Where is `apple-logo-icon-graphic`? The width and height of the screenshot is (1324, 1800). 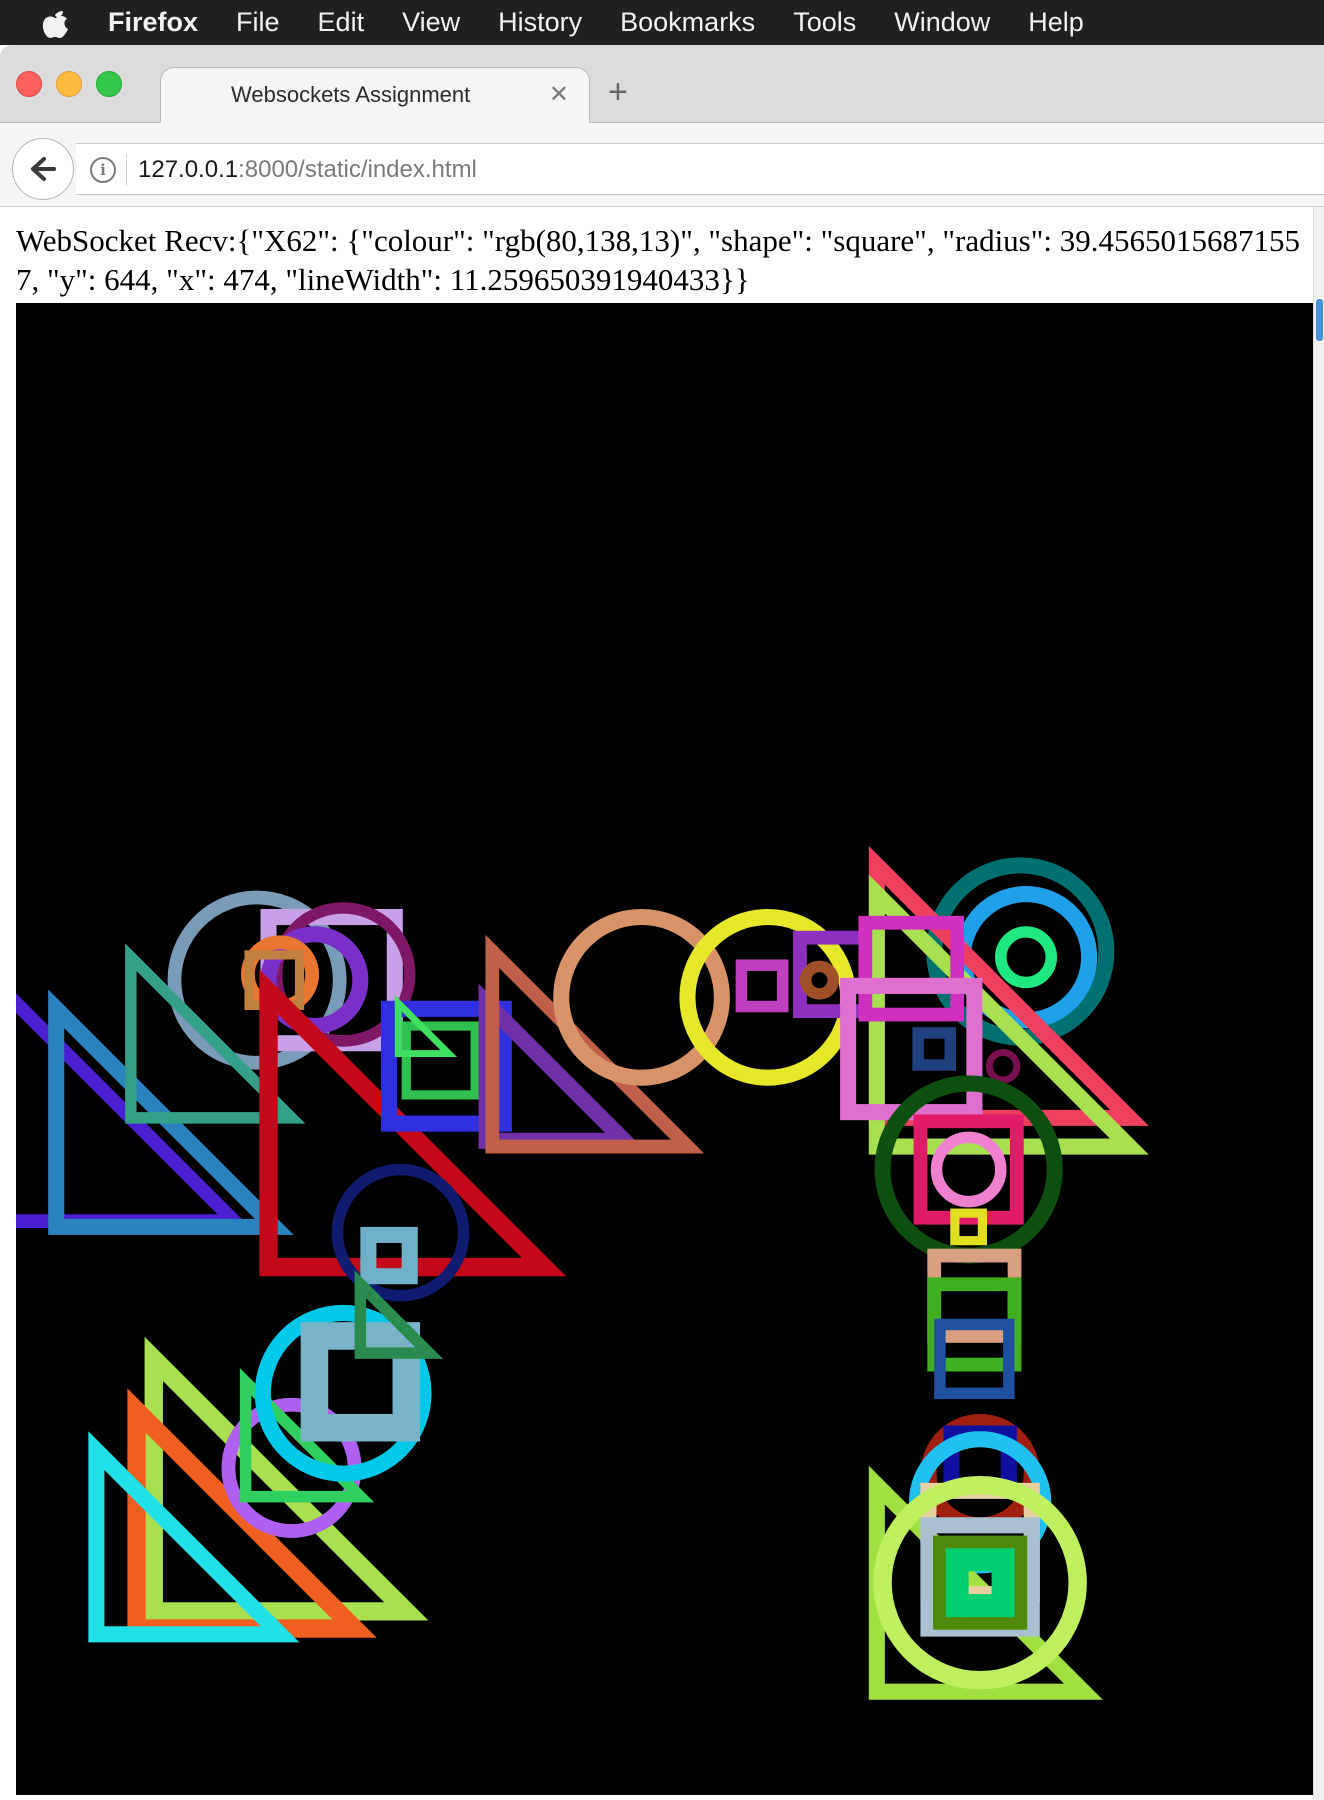
apple-logo-icon-graphic is located at coordinates (55, 24).